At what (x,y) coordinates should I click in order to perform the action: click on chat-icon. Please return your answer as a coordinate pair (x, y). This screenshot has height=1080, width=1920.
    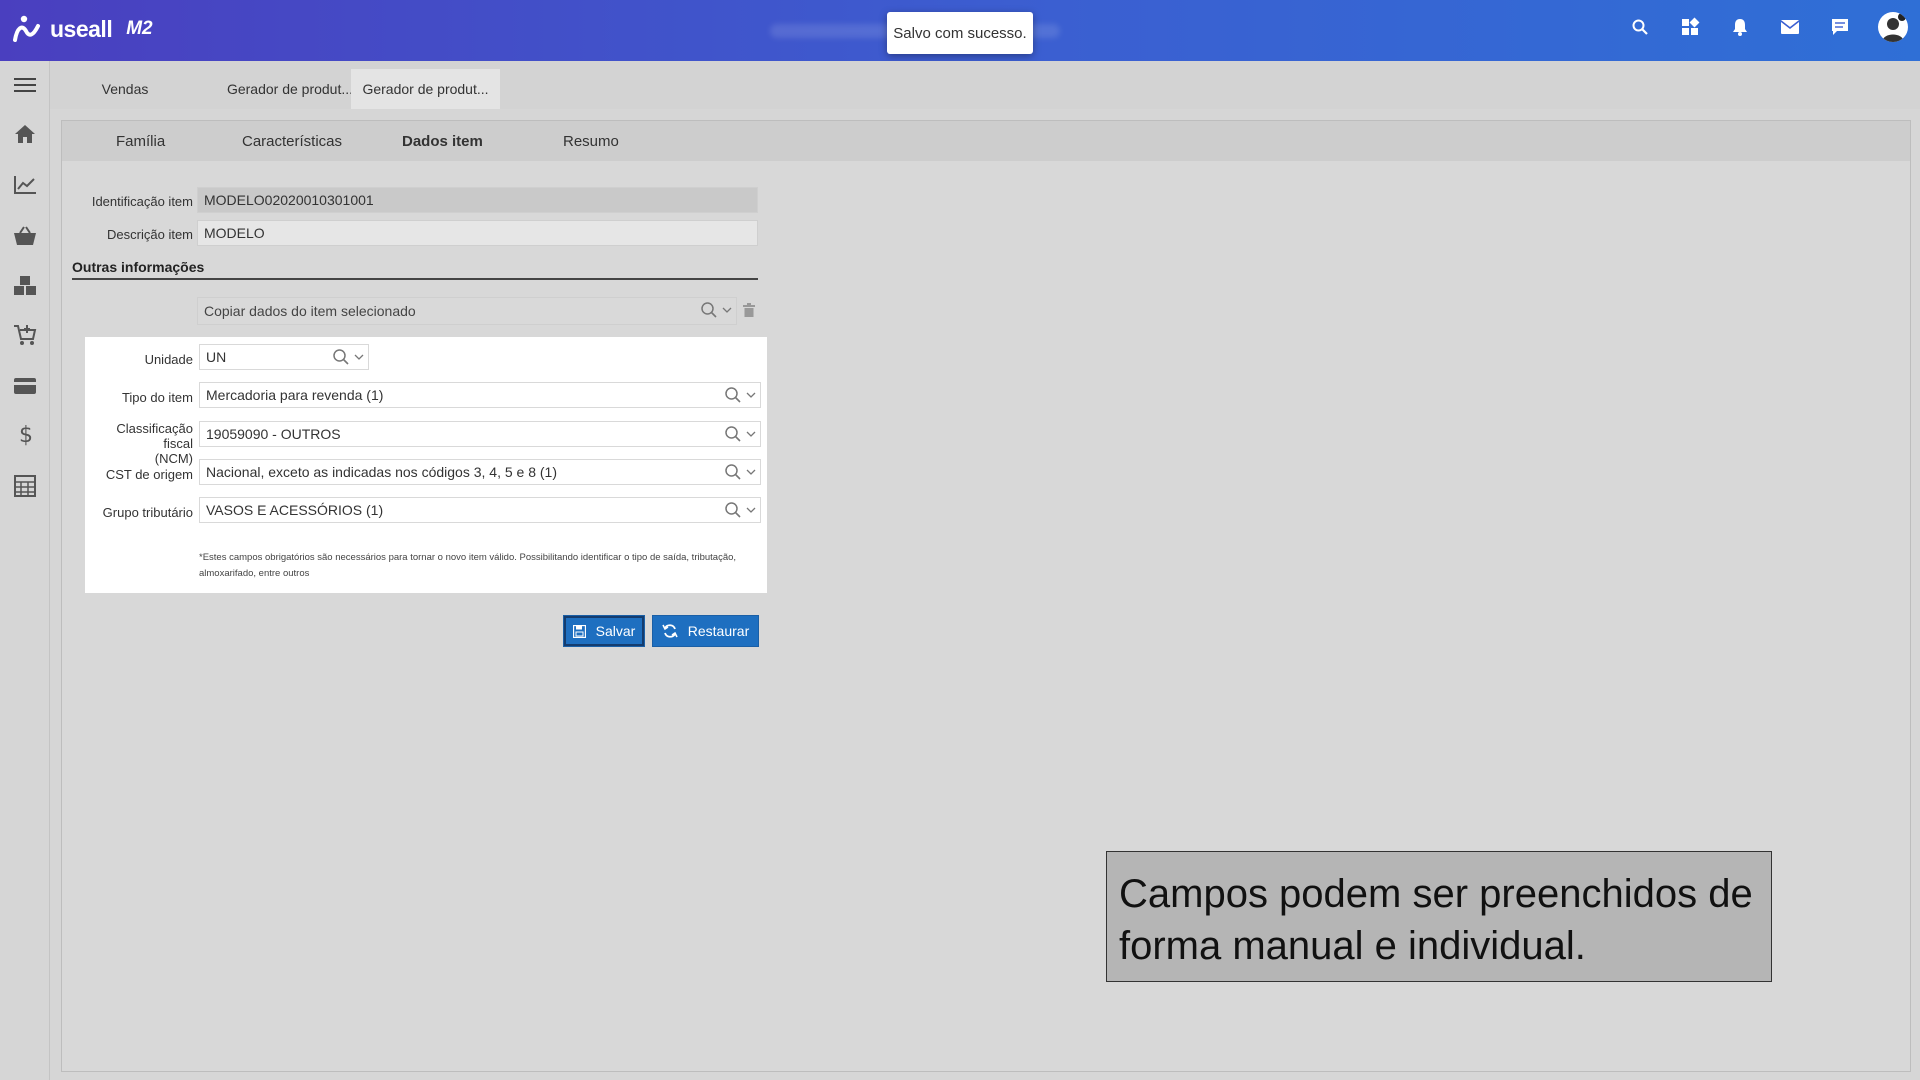
    Looking at the image, I should click on (1840, 27).